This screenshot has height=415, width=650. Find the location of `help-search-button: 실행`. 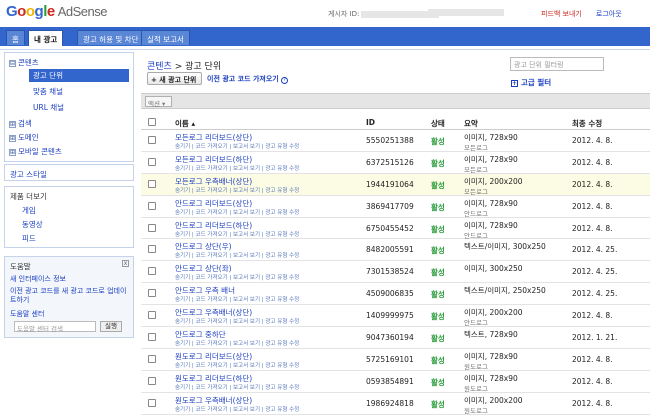

help-search-button: 실행 is located at coordinates (111, 326).